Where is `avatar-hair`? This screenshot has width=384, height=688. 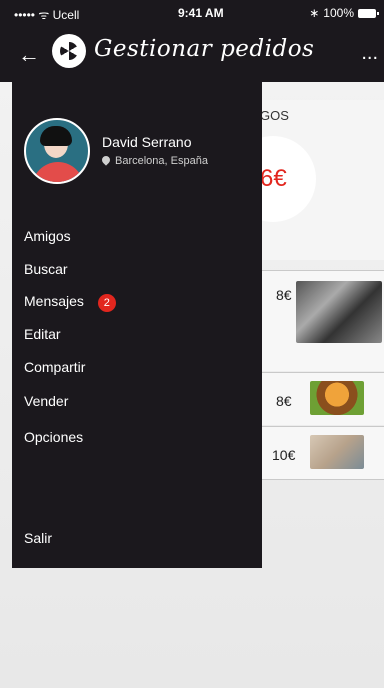 avatar-hair is located at coordinates (56, 136).